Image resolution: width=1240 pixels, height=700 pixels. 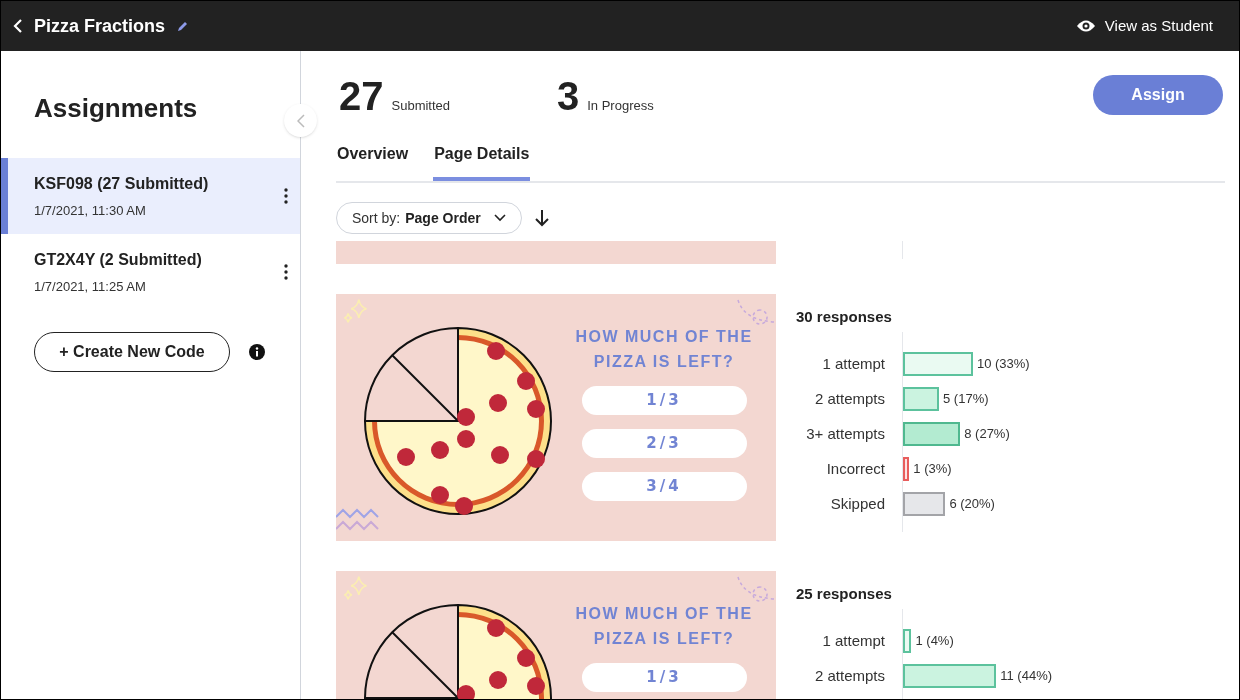 What do you see at coordinates (90, 286) in the screenshot?
I see `code-date: 1/7/2021, 11:25 AM` at bounding box center [90, 286].